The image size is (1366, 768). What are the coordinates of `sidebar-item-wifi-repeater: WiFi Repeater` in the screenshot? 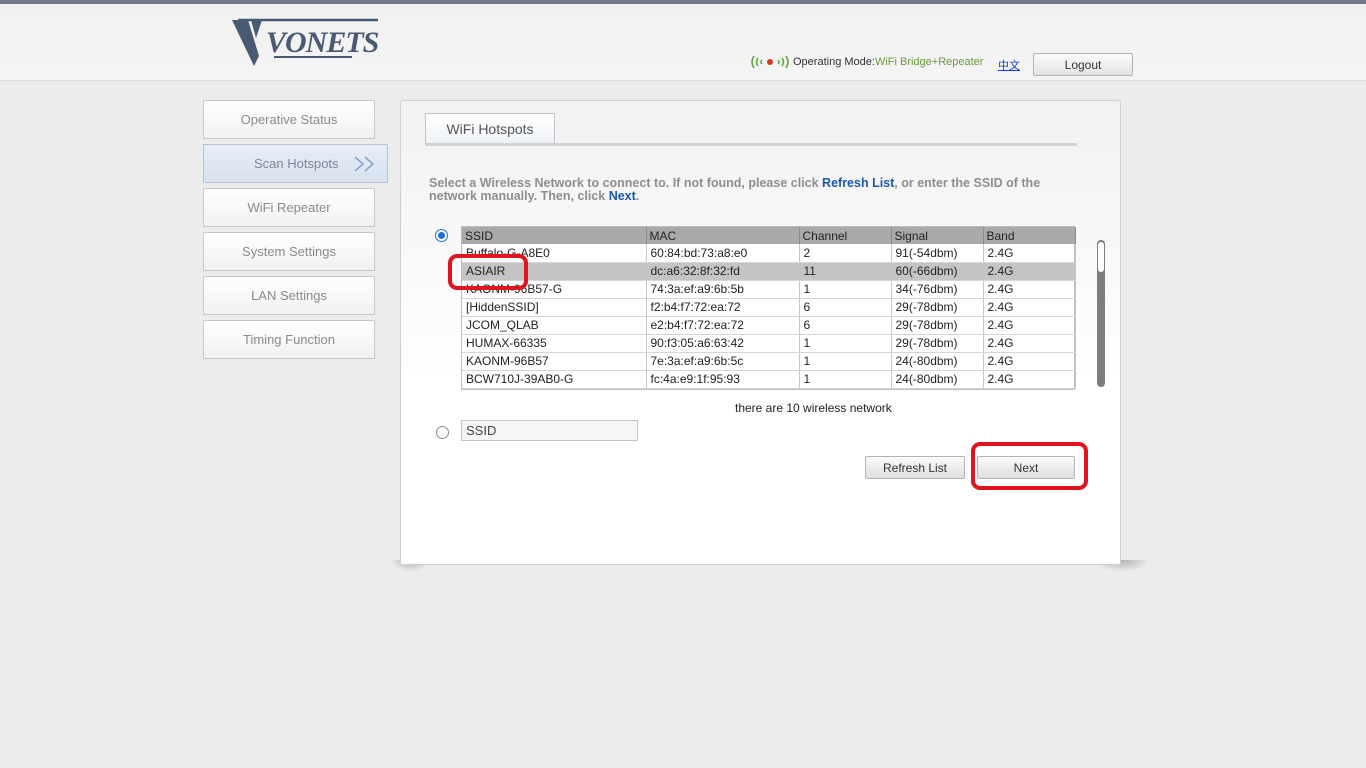 It's located at (289, 207).